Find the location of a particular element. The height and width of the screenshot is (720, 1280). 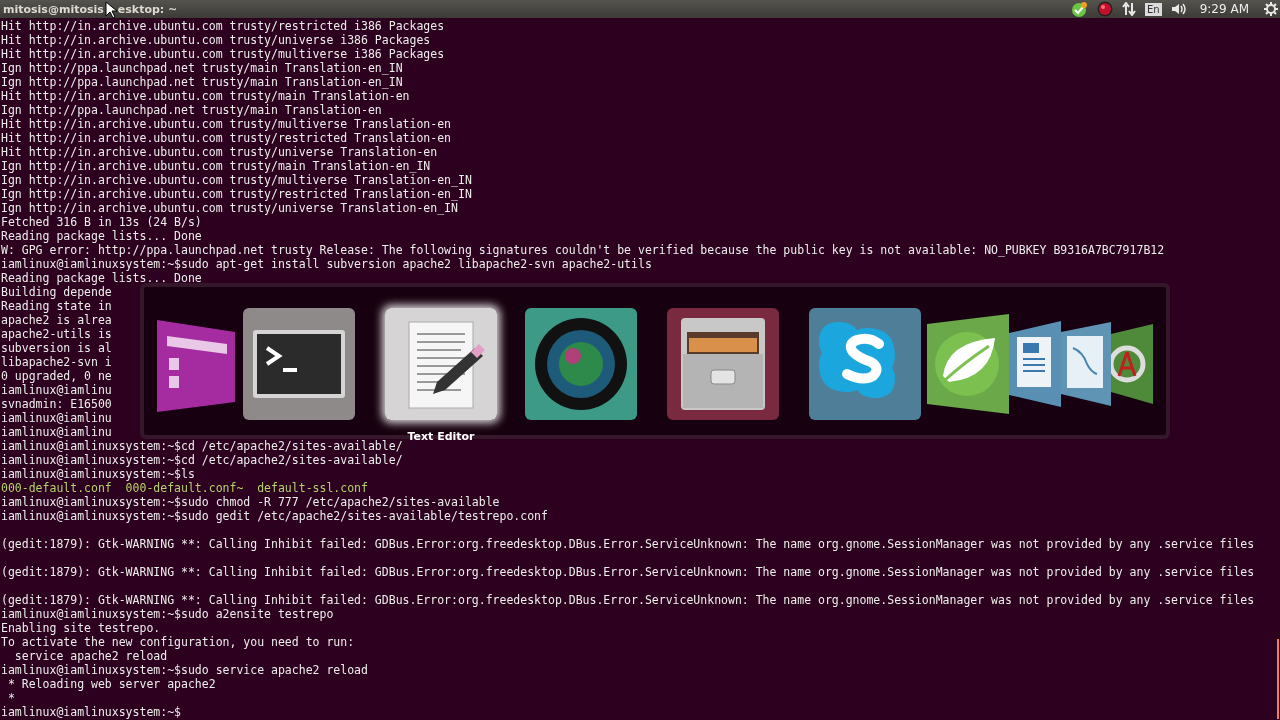

chat-cloud-icon is located at coordinates (865, 364).